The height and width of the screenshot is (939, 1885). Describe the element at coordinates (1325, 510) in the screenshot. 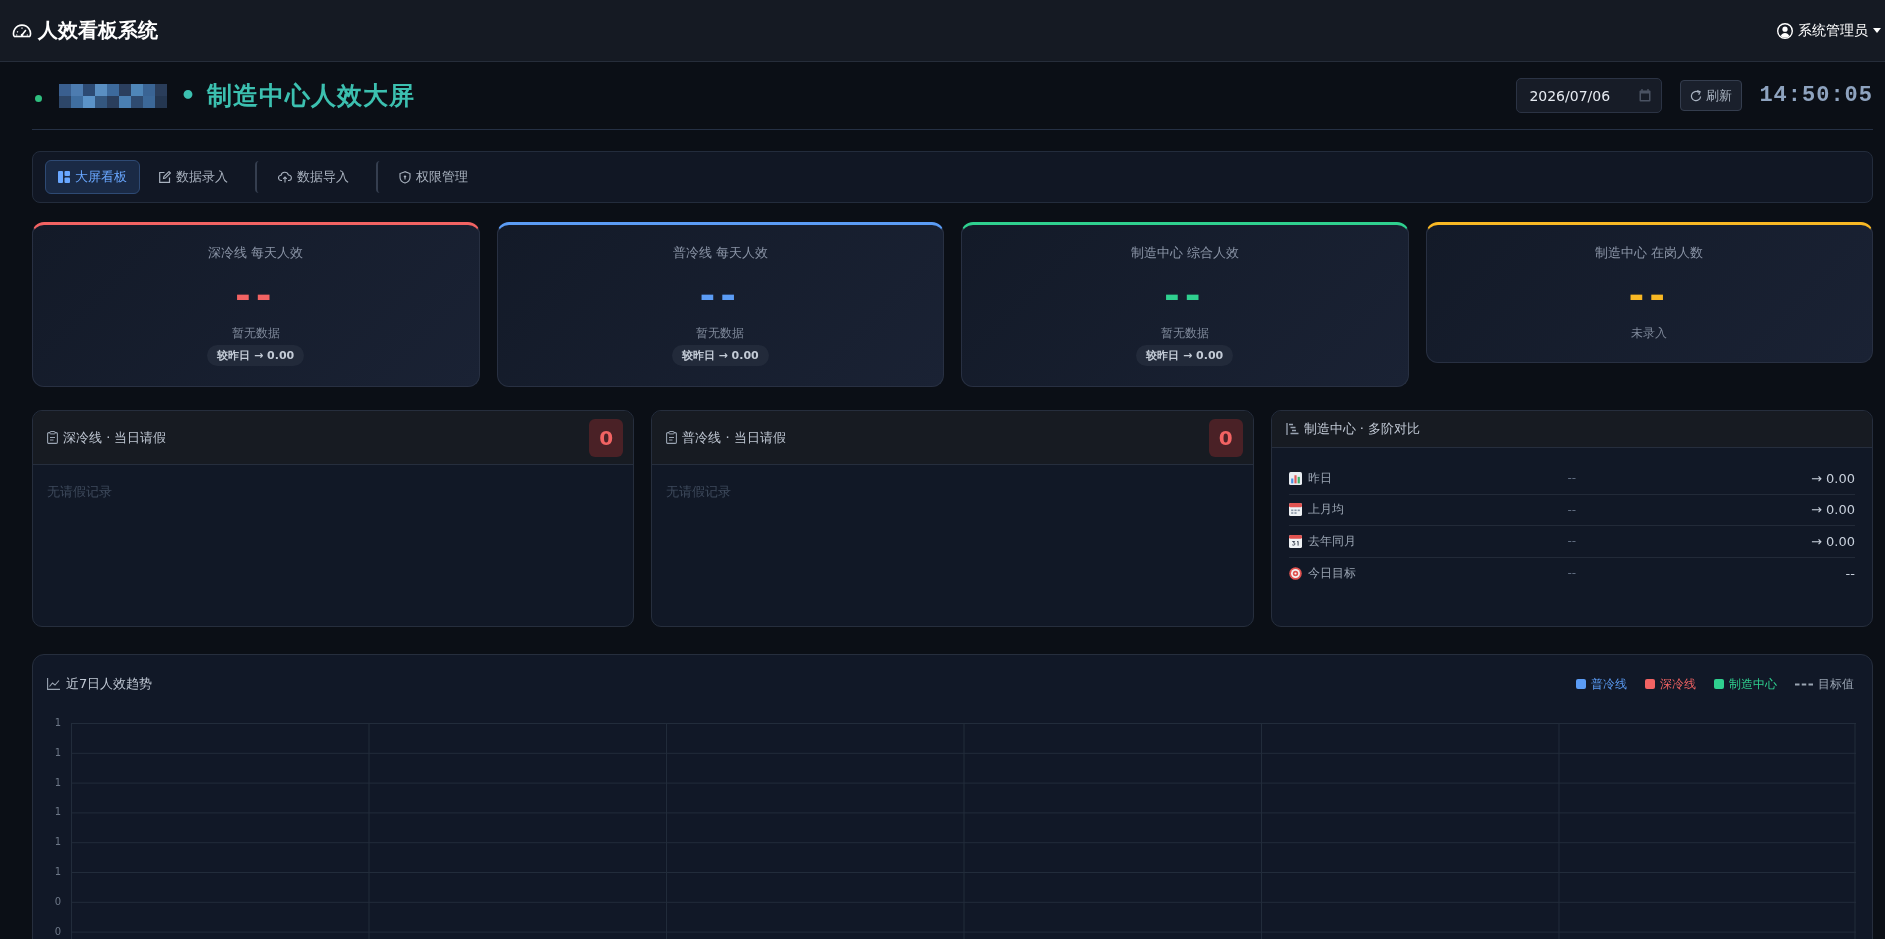

I see `row-label: 上月均` at that location.